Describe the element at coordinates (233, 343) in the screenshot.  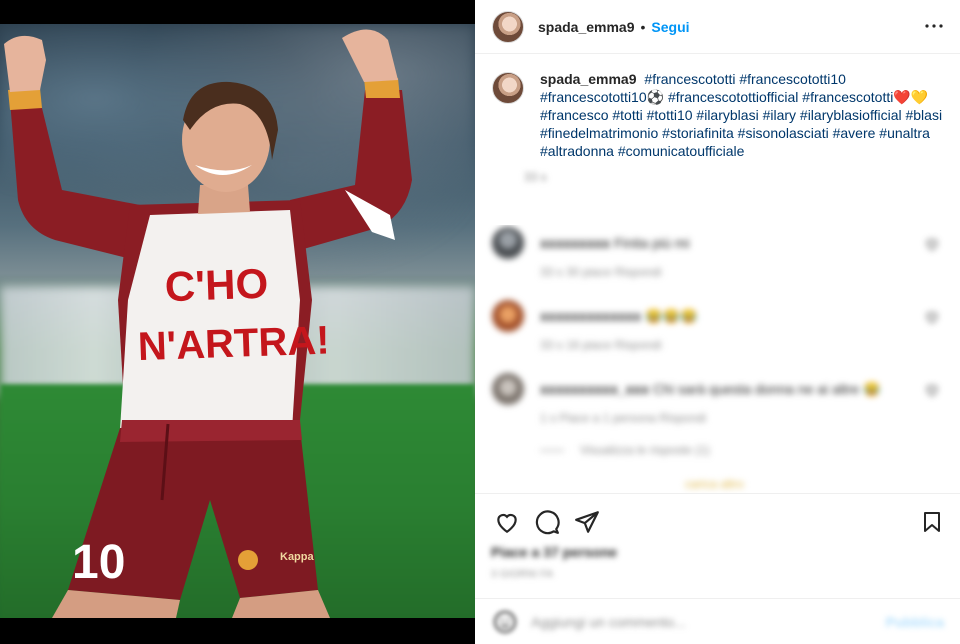
I see `shirt-text-line-2: N'ARTRA!` at that location.